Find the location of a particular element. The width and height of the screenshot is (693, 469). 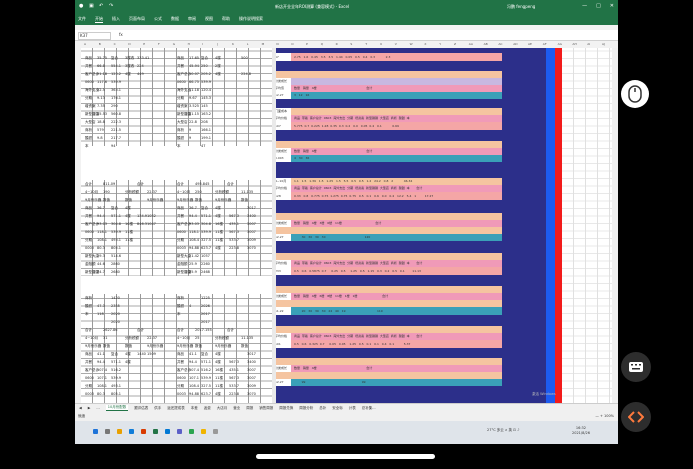

column-header: AF is located at coordinates (545, 44).